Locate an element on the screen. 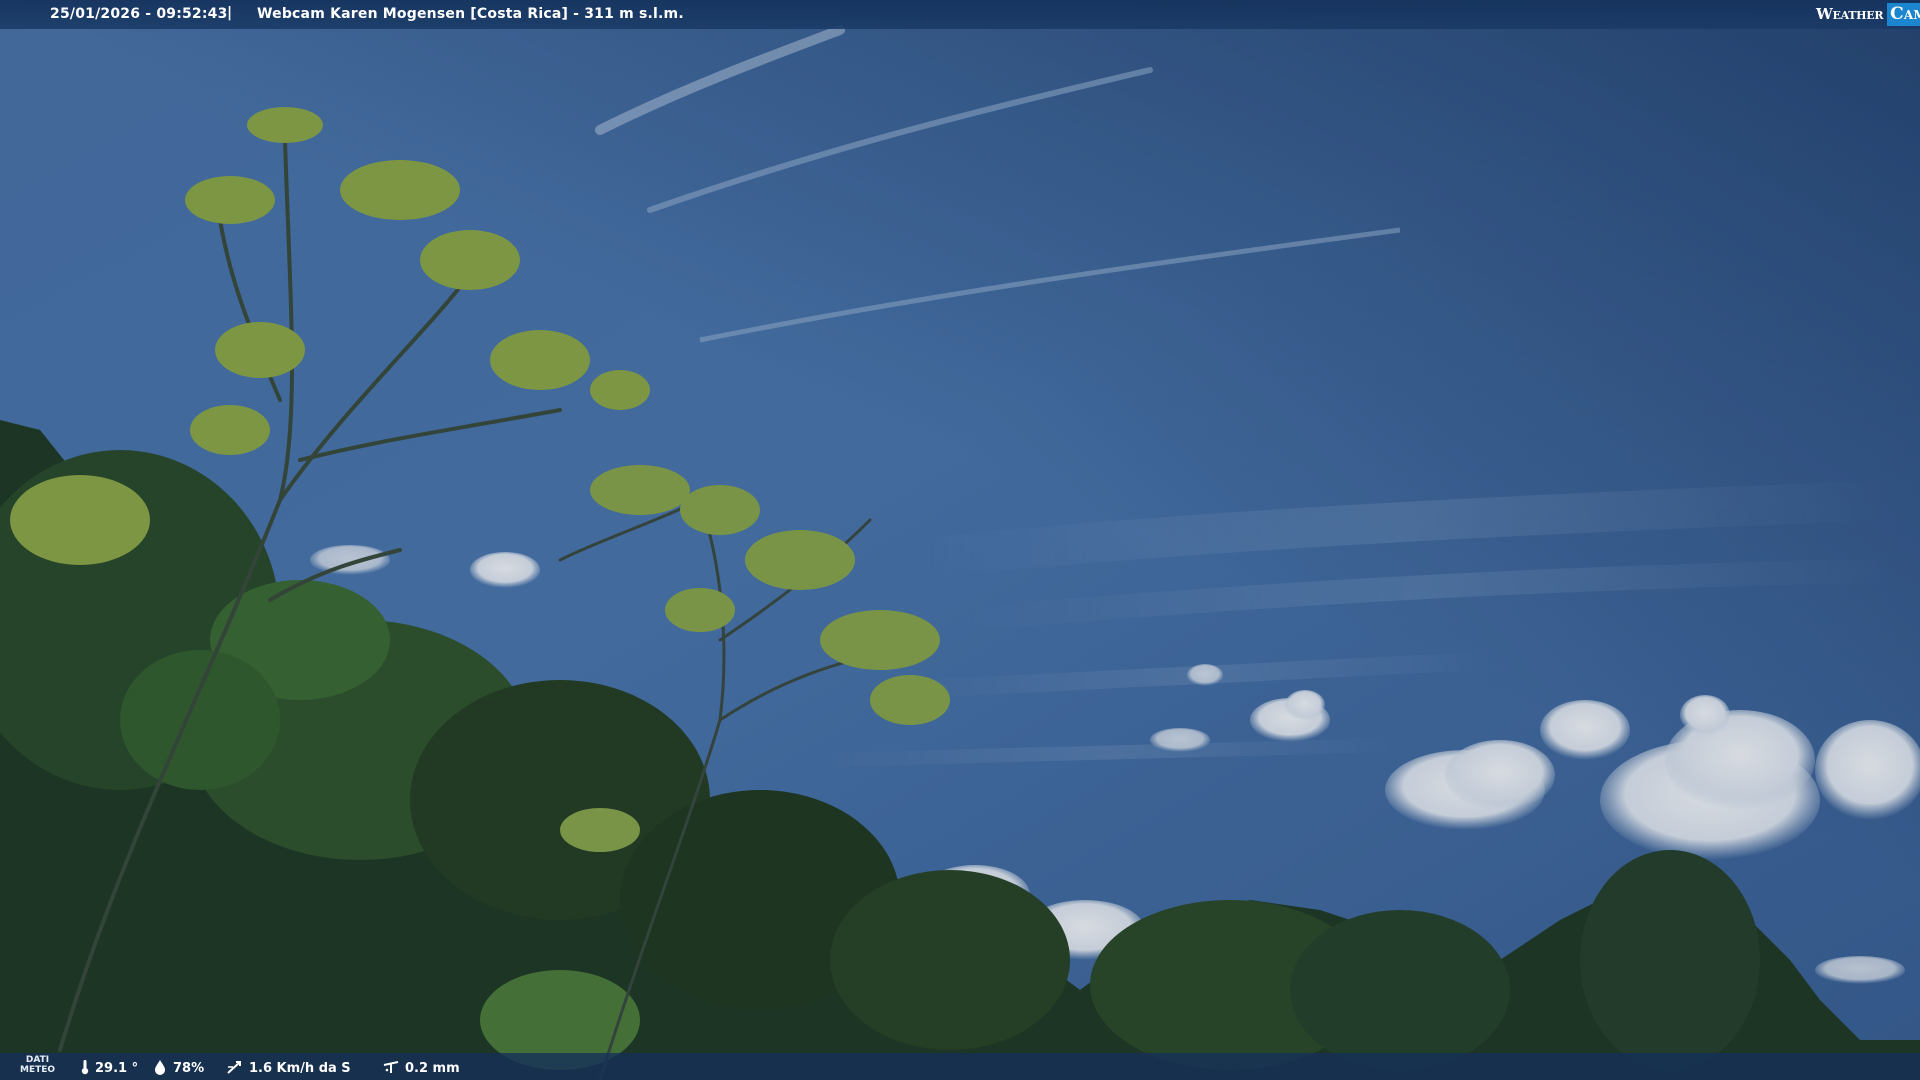  humidity-value: 78% is located at coordinates (189, 1068).